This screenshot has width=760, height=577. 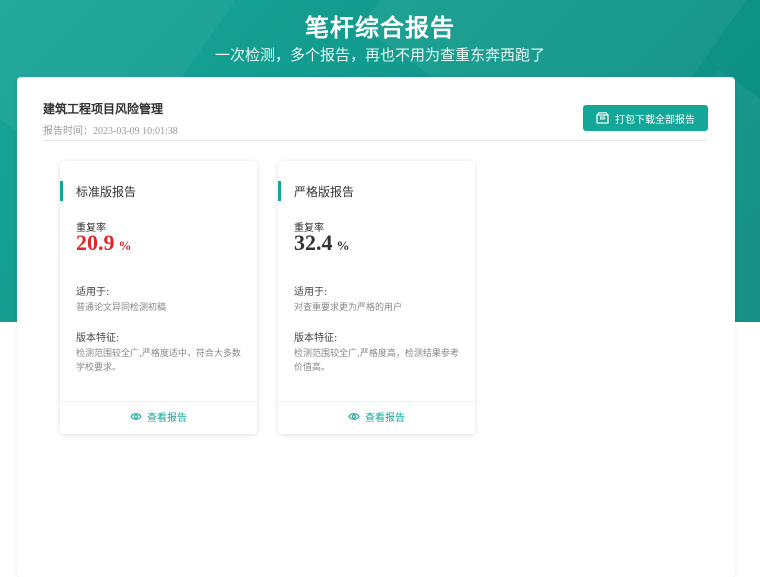 I want to click on header-divider, so click(x=375, y=140).